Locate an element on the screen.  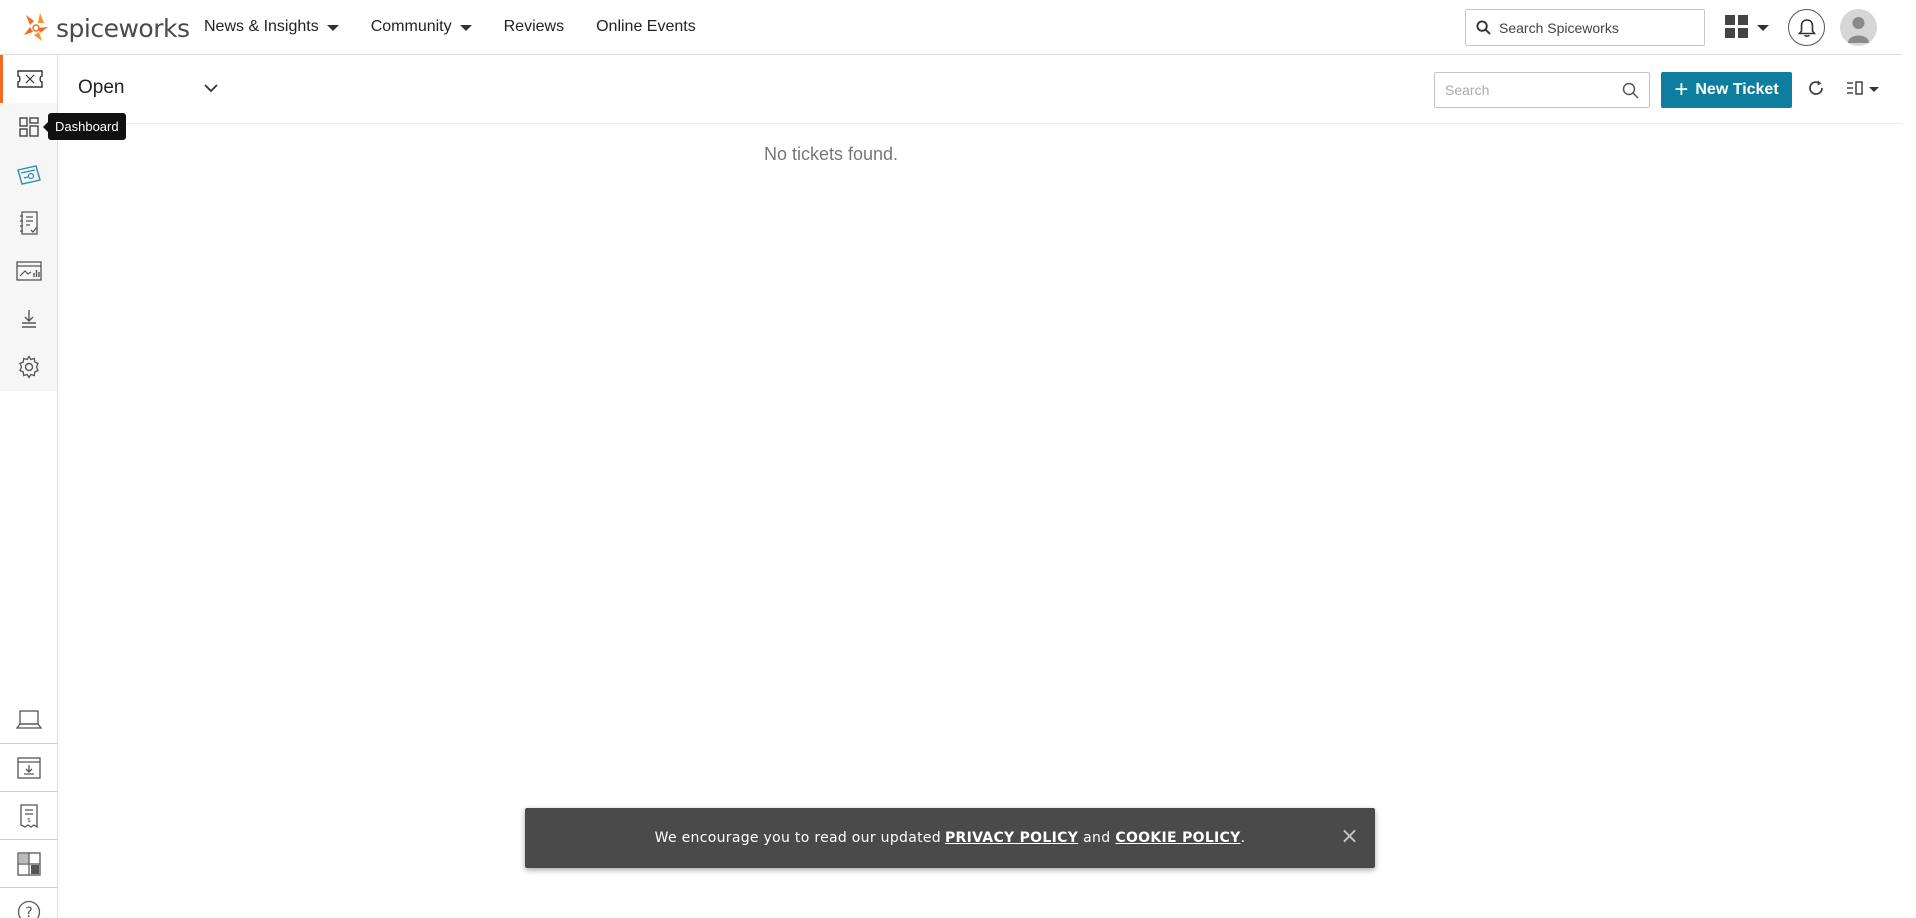
sidebar-item-tickets is located at coordinates (28, 79).